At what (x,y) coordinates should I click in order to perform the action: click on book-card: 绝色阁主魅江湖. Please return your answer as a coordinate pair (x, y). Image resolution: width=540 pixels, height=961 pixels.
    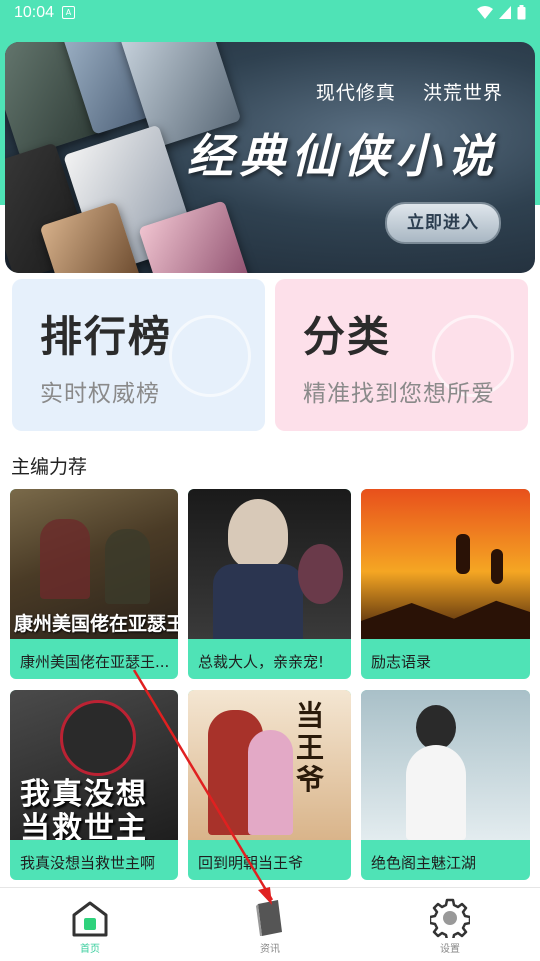
    Looking at the image, I should click on (445, 785).